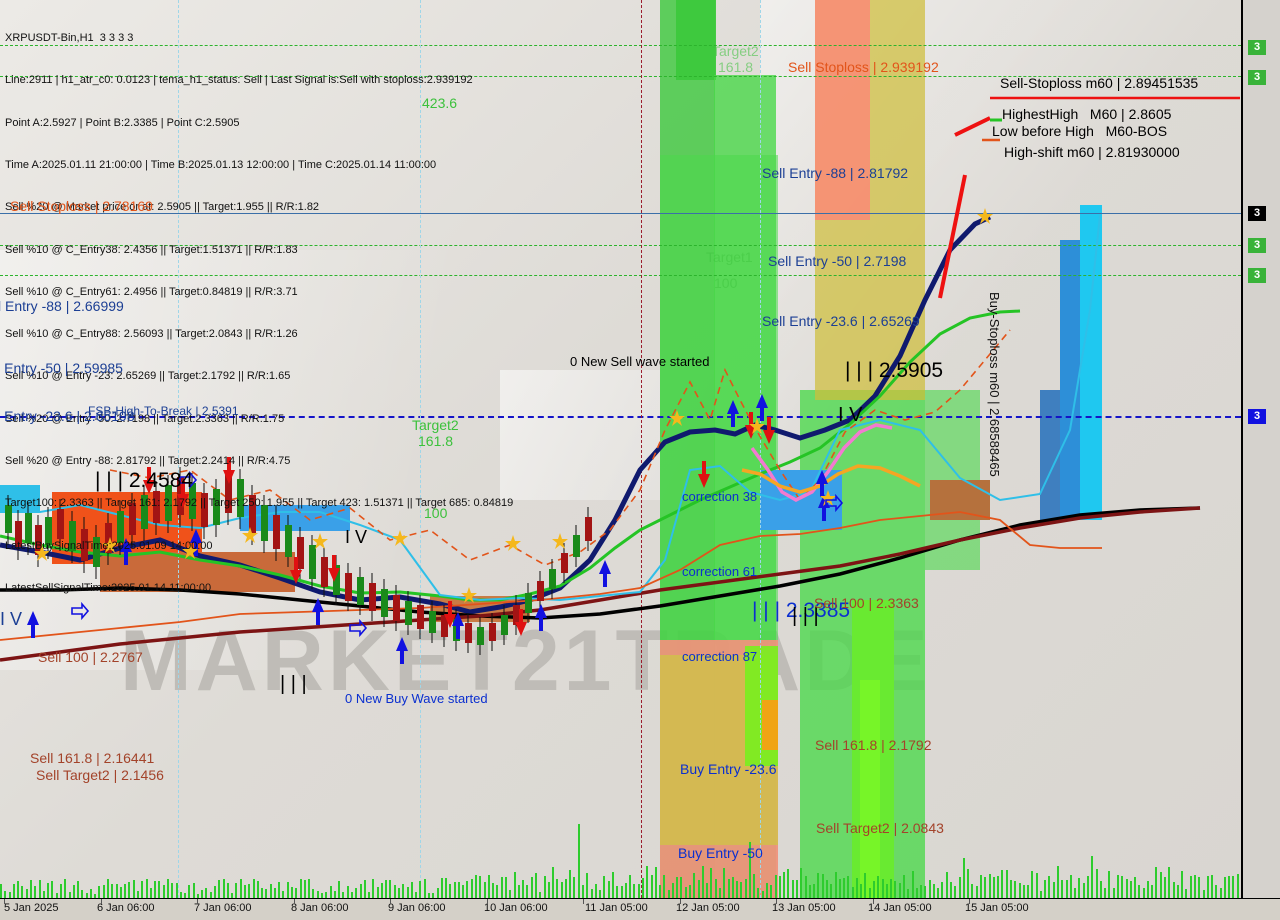 This screenshot has height=920, width=1280. What do you see at coordinates (1257, 213) in the screenshot?
I see `scale-badge-2: 3` at bounding box center [1257, 213].